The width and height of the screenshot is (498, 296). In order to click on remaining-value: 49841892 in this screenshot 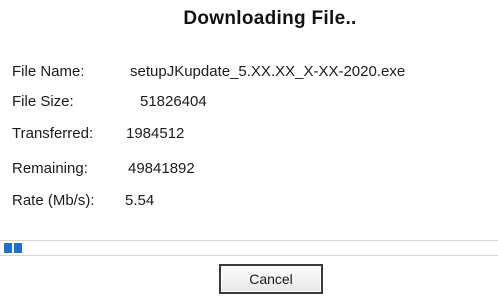, I will do `click(161, 168)`.